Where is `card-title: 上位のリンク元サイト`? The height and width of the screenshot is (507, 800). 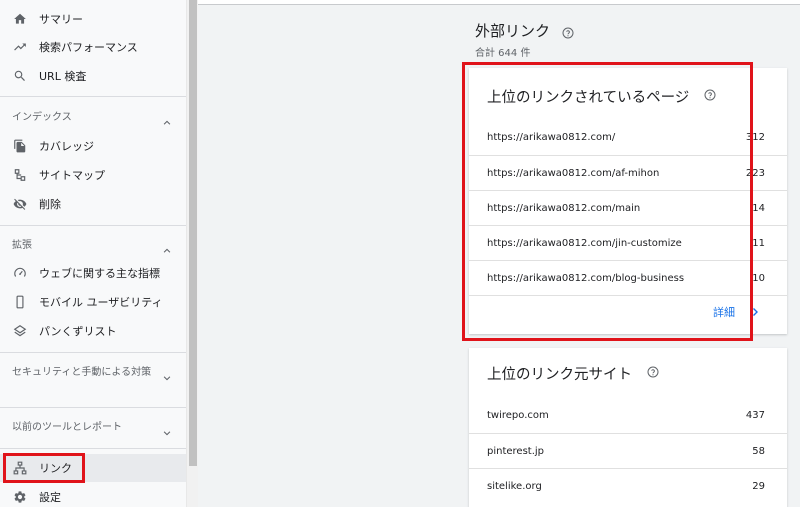 card-title: 上位のリンク元サイト is located at coordinates (573, 373).